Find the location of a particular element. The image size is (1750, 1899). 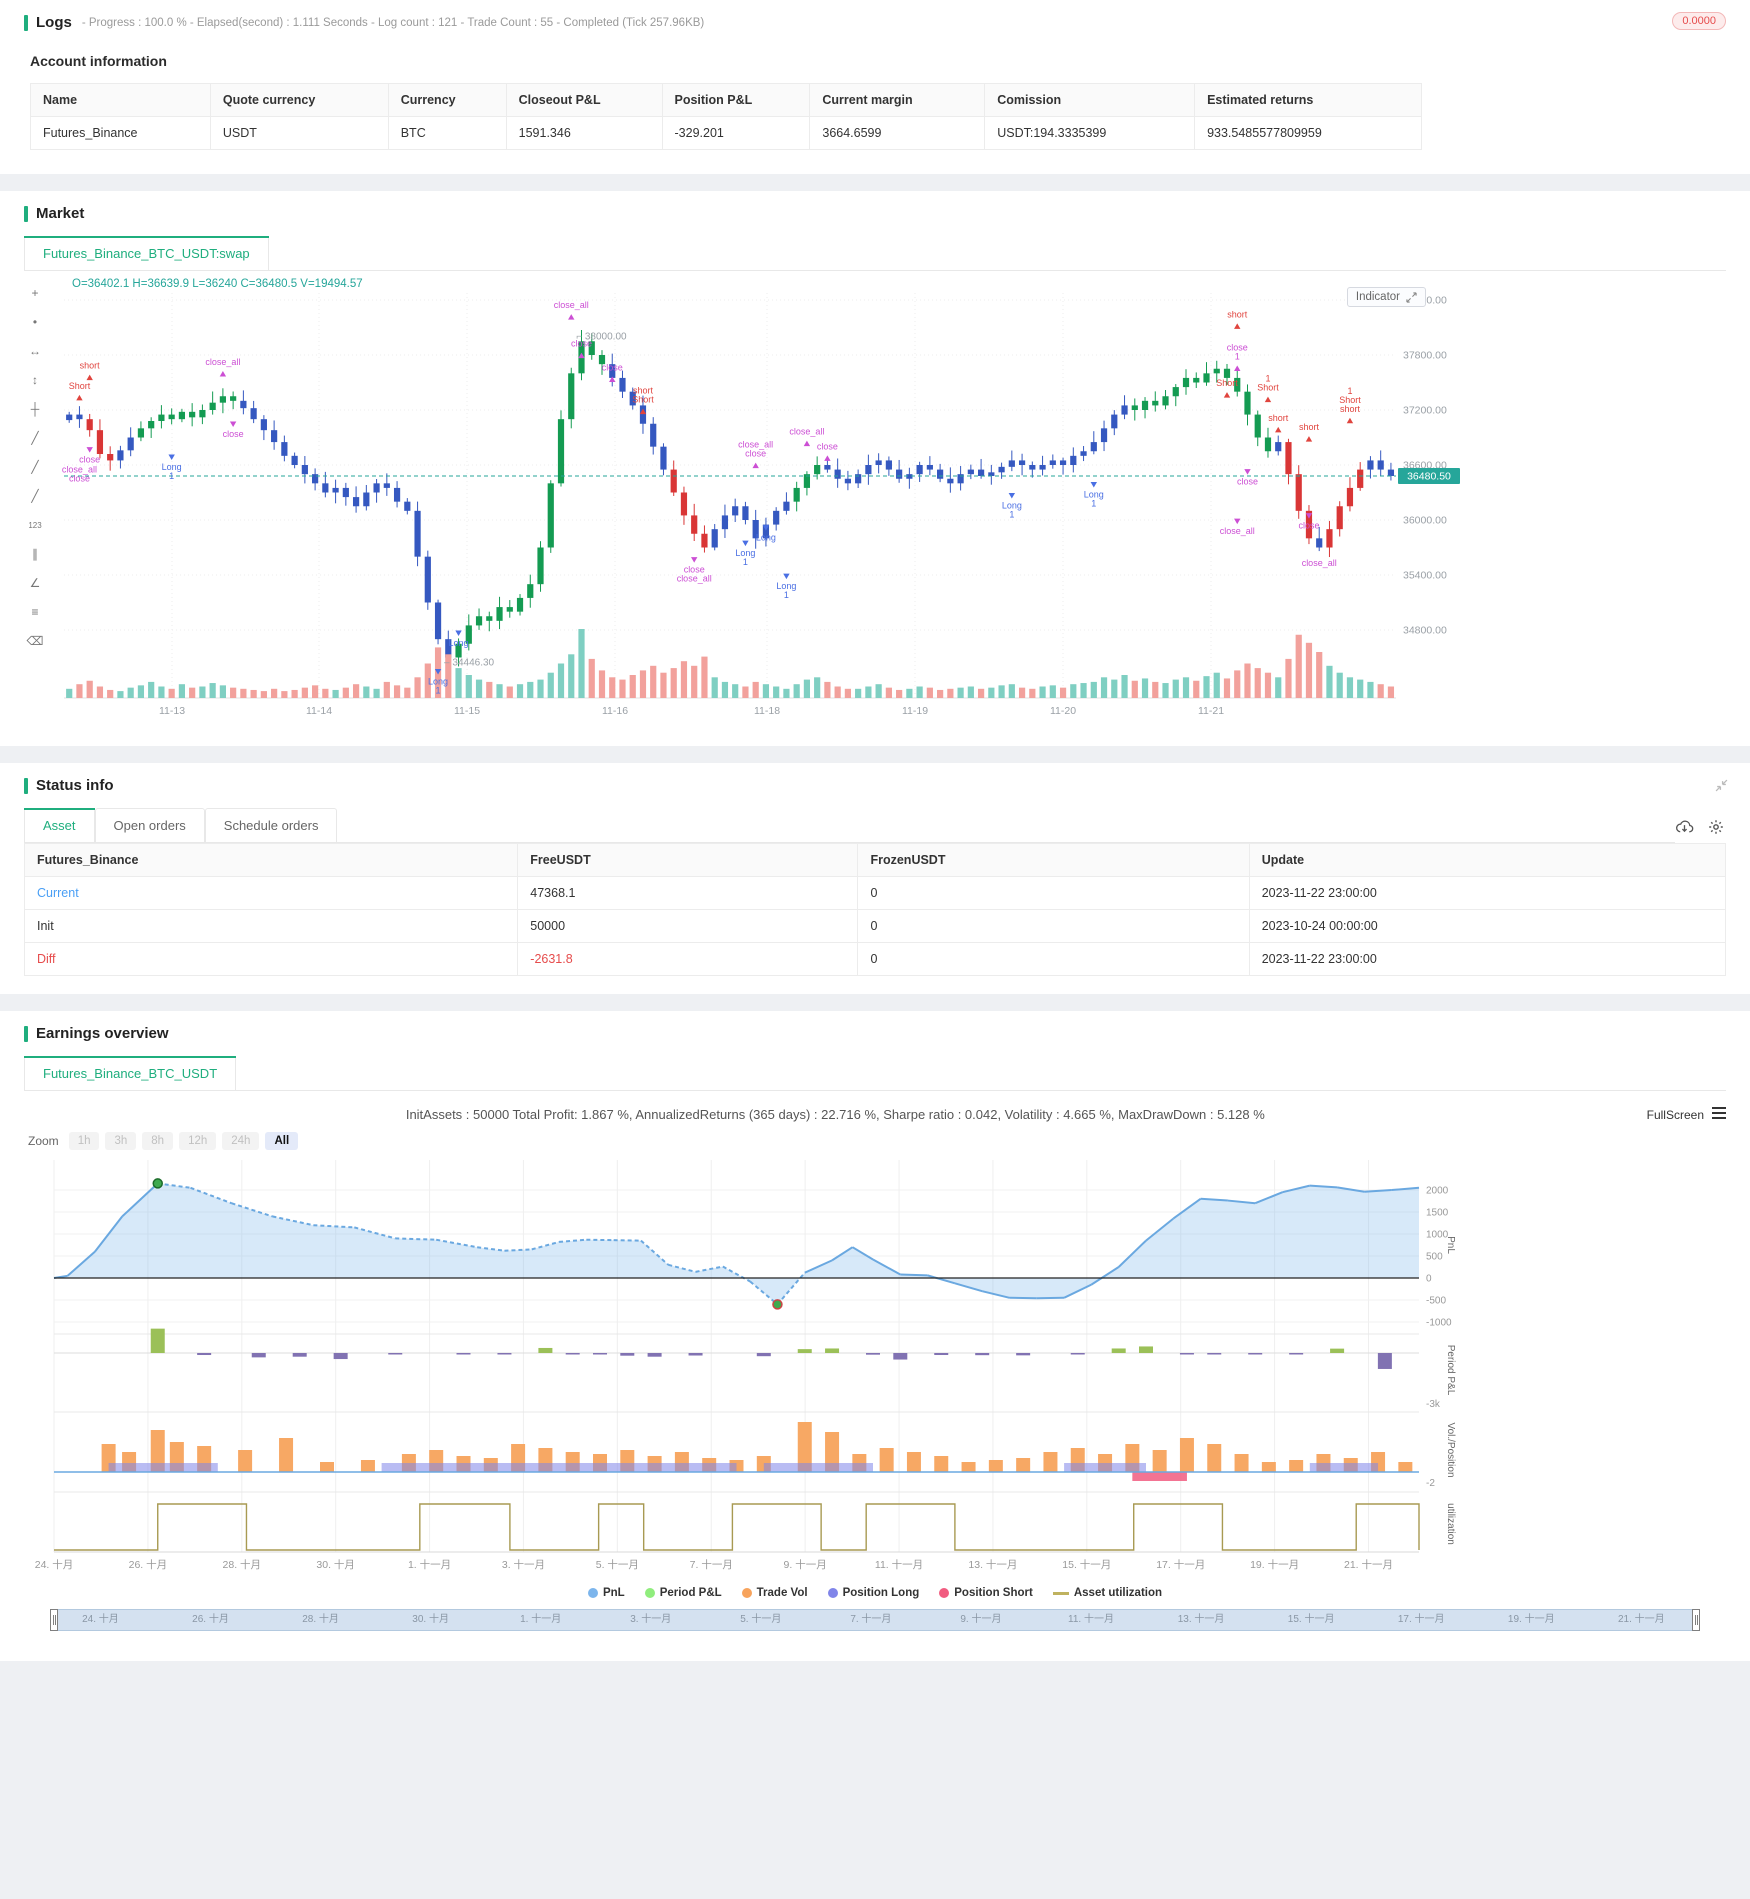

crosshair-icon: + is located at coordinates (35, 293).